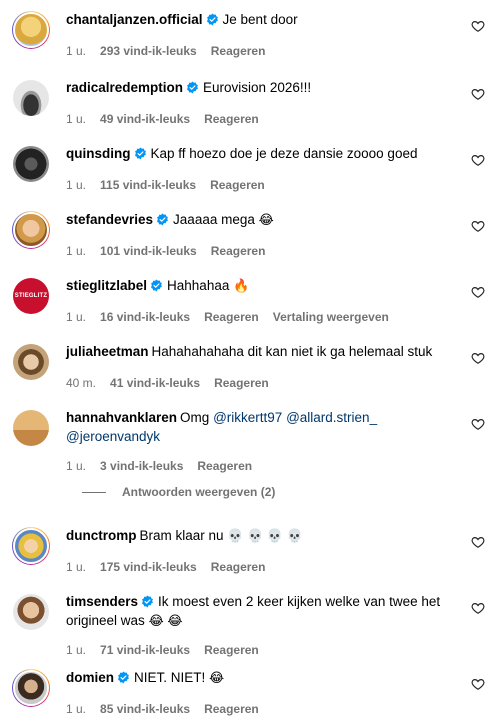 This screenshot has width=495, height=724. What do you see at coordinates (260, 19) in the screenshot?
I see `comment-text: chantaljanzen.official Je bent door` at bounding box center [260, 19].